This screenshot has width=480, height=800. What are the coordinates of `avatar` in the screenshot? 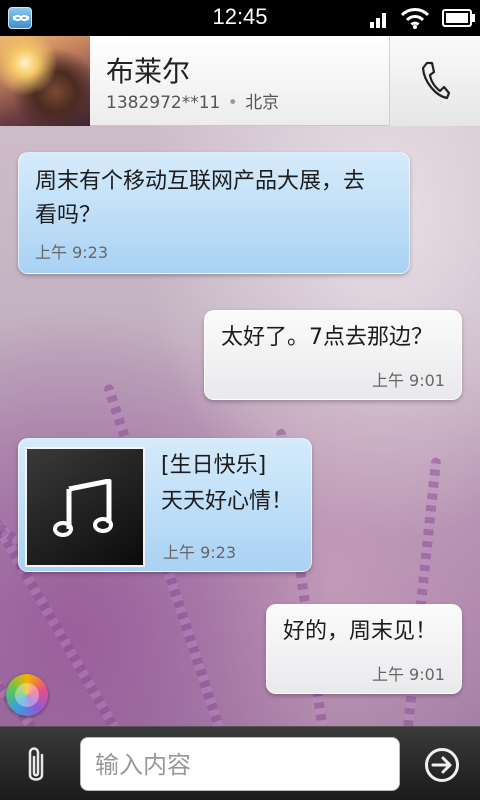 It's located at (45, 81).